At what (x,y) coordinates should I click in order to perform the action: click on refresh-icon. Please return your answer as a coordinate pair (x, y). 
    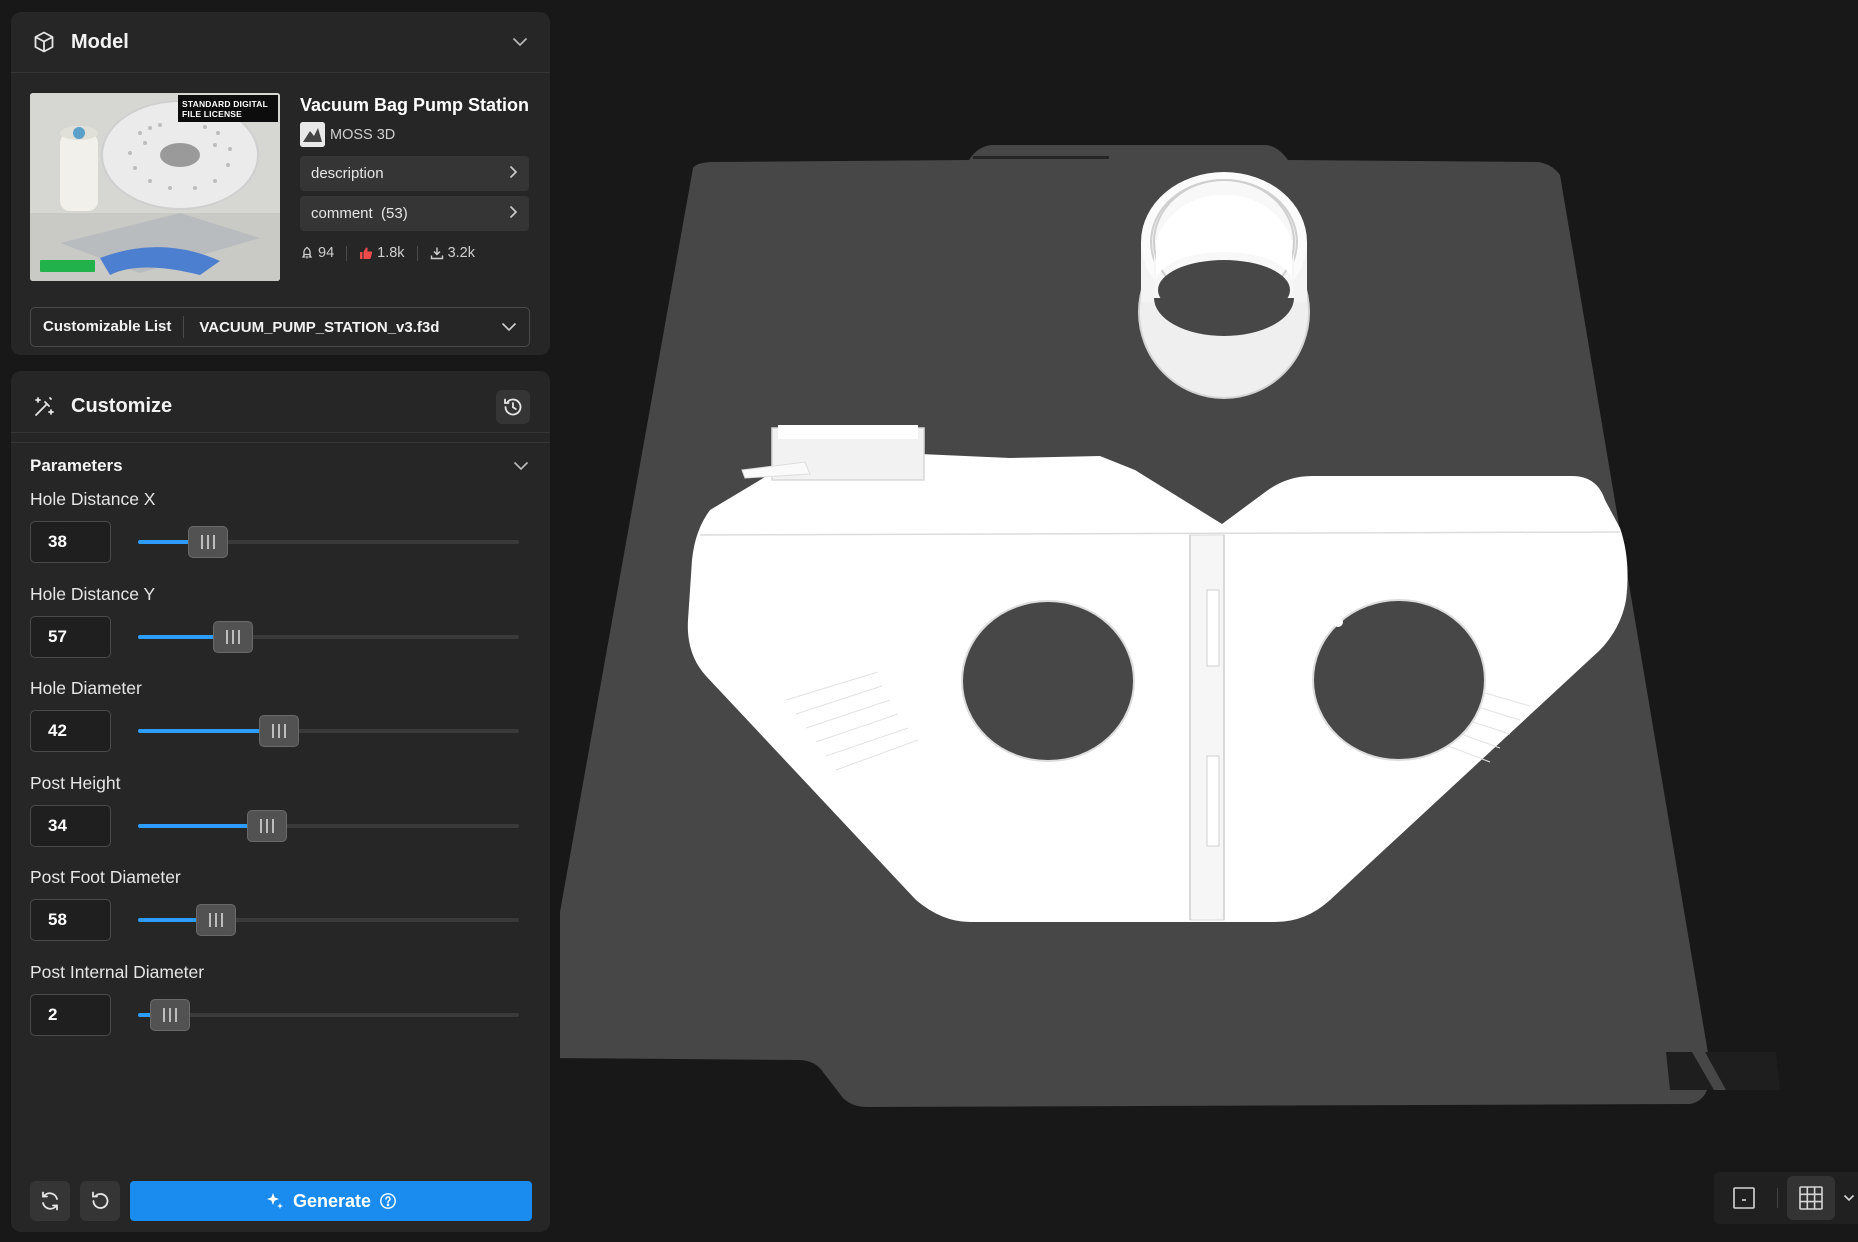
    Looking at the image, I should click on (50, 1201).